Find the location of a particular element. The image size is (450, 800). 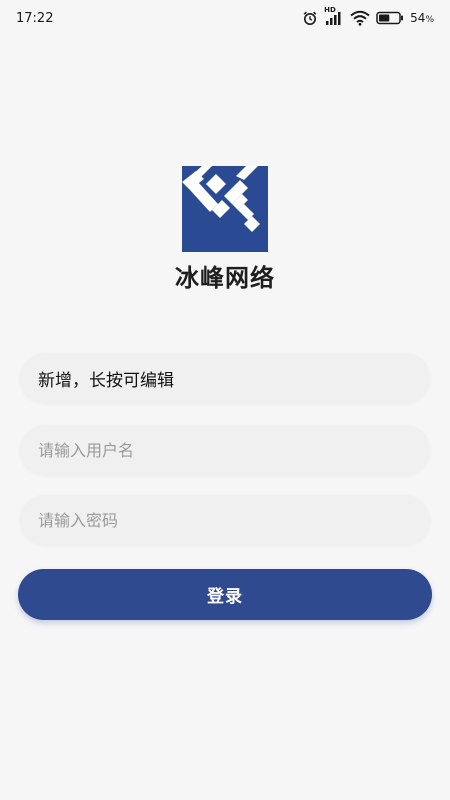

username-field-container is located at coordinates (225, 450).